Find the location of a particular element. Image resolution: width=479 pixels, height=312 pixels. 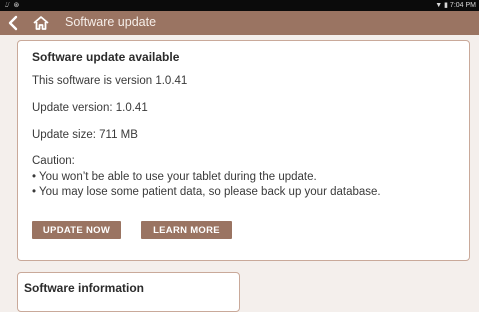

update-card-heading: Software update available is located at coordinates (106, 57).